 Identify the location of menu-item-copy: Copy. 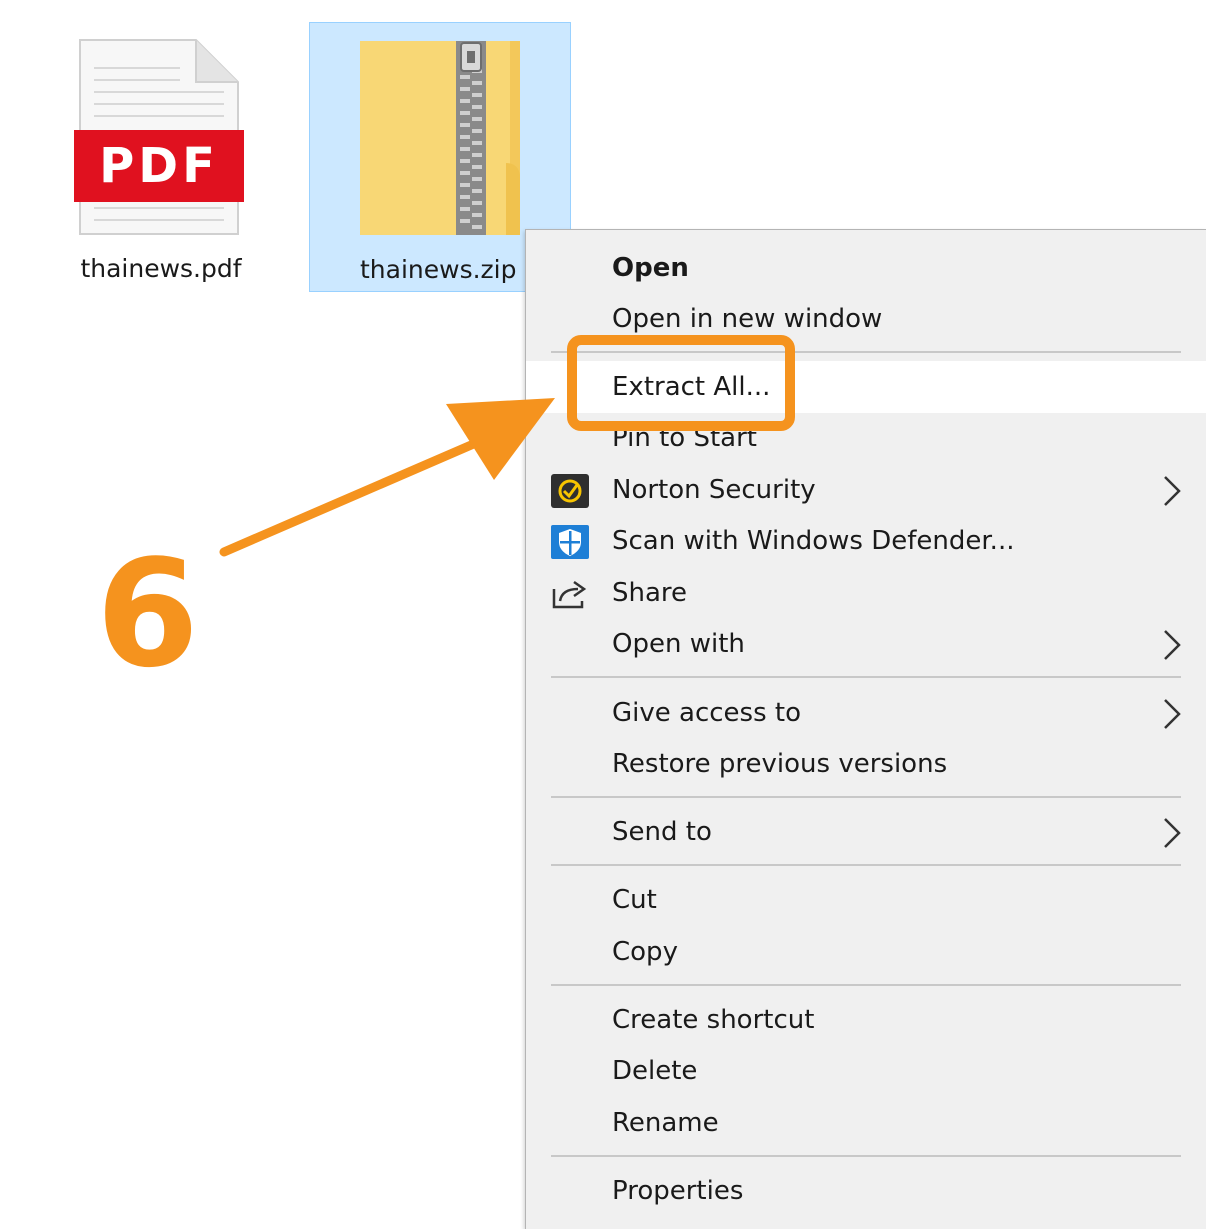
(866, 952).